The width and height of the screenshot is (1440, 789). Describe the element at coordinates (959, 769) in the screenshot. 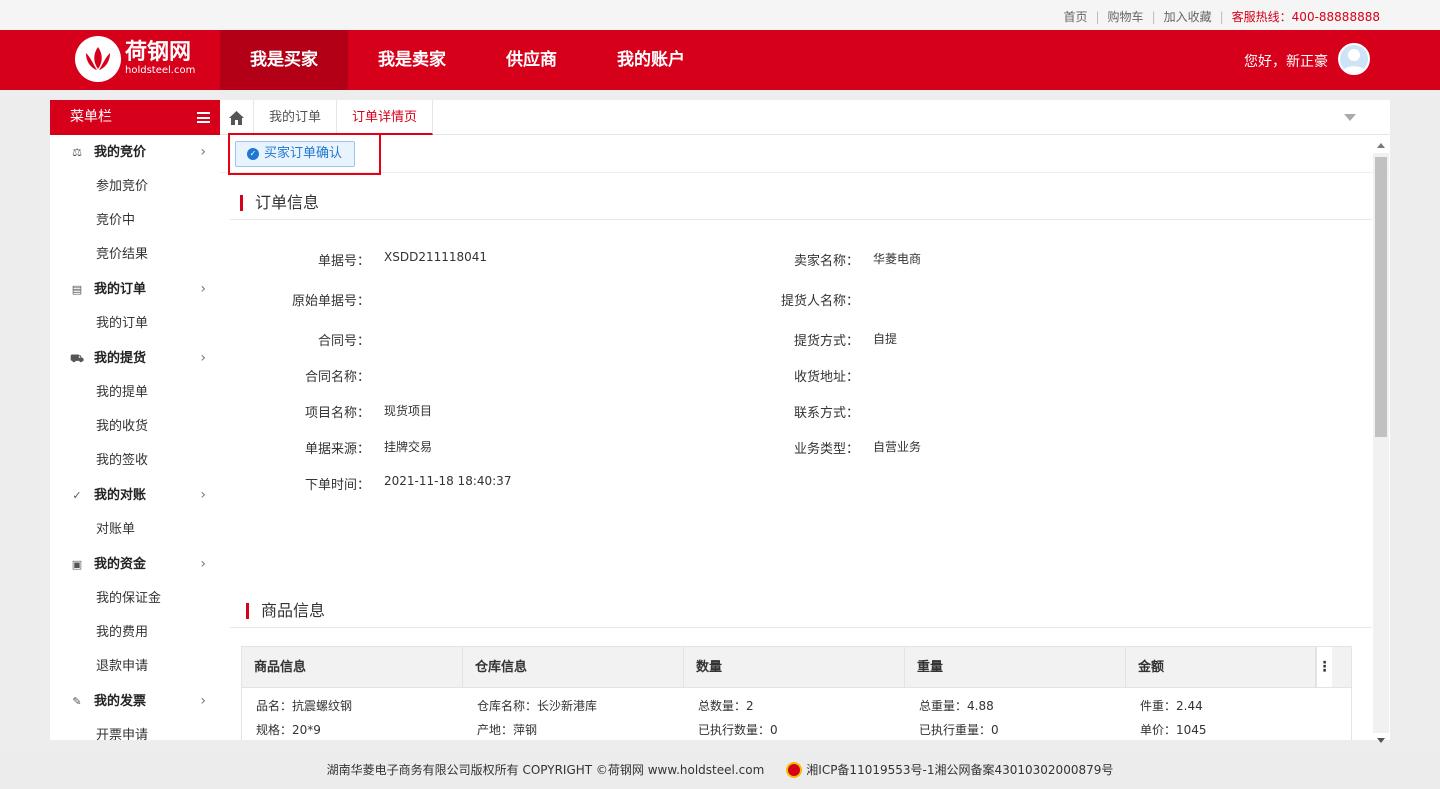

I see `icp-text: 湘ICP备11019553号-1湘公网备案43010302000879号` at that location.